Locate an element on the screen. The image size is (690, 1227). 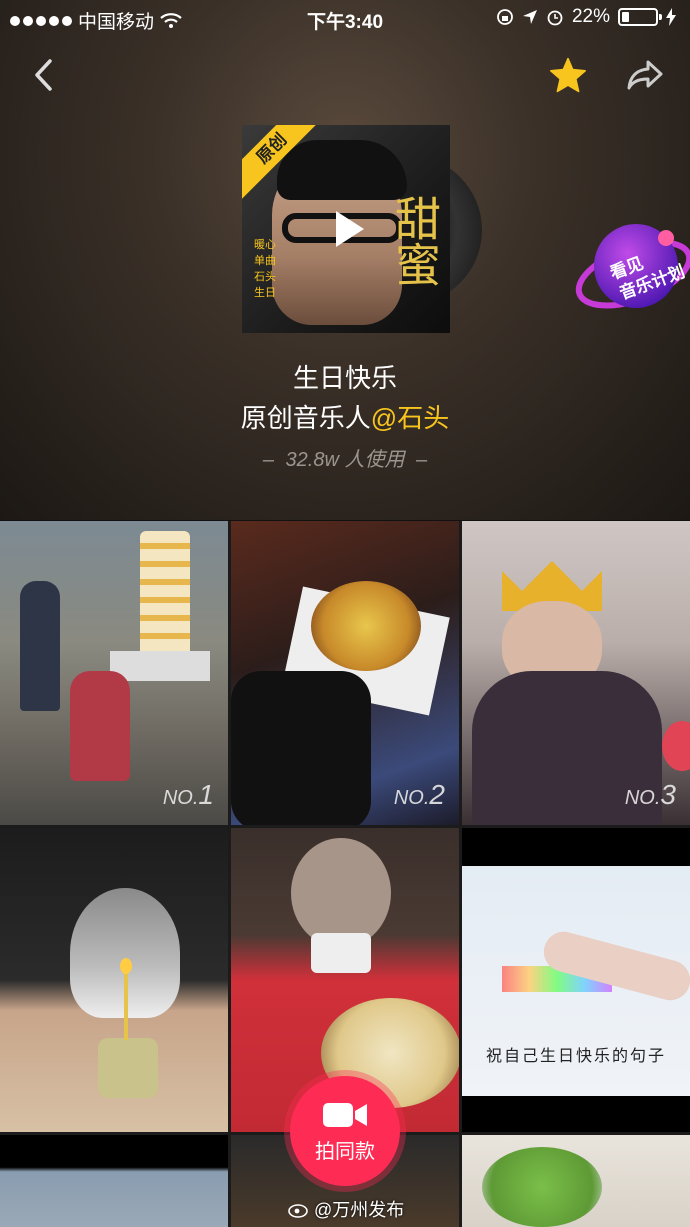
rank-number: 3 is located at coordinates (668, 794).